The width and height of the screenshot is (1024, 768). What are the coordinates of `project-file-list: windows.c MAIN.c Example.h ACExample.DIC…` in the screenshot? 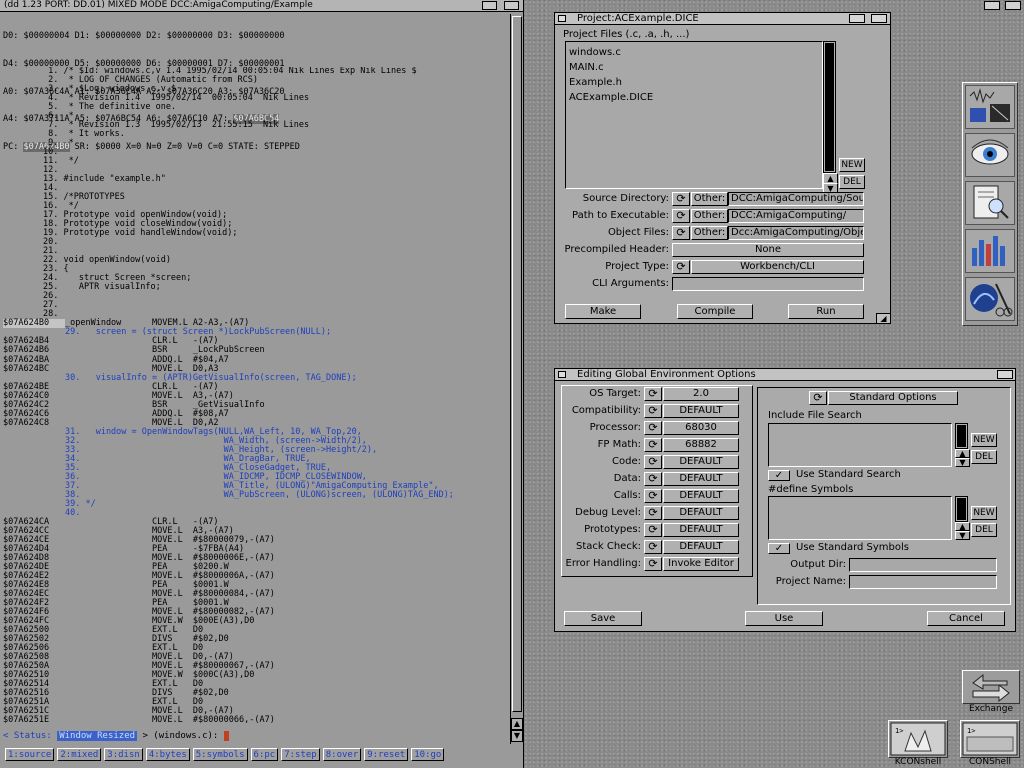 It's located at (694, 115).